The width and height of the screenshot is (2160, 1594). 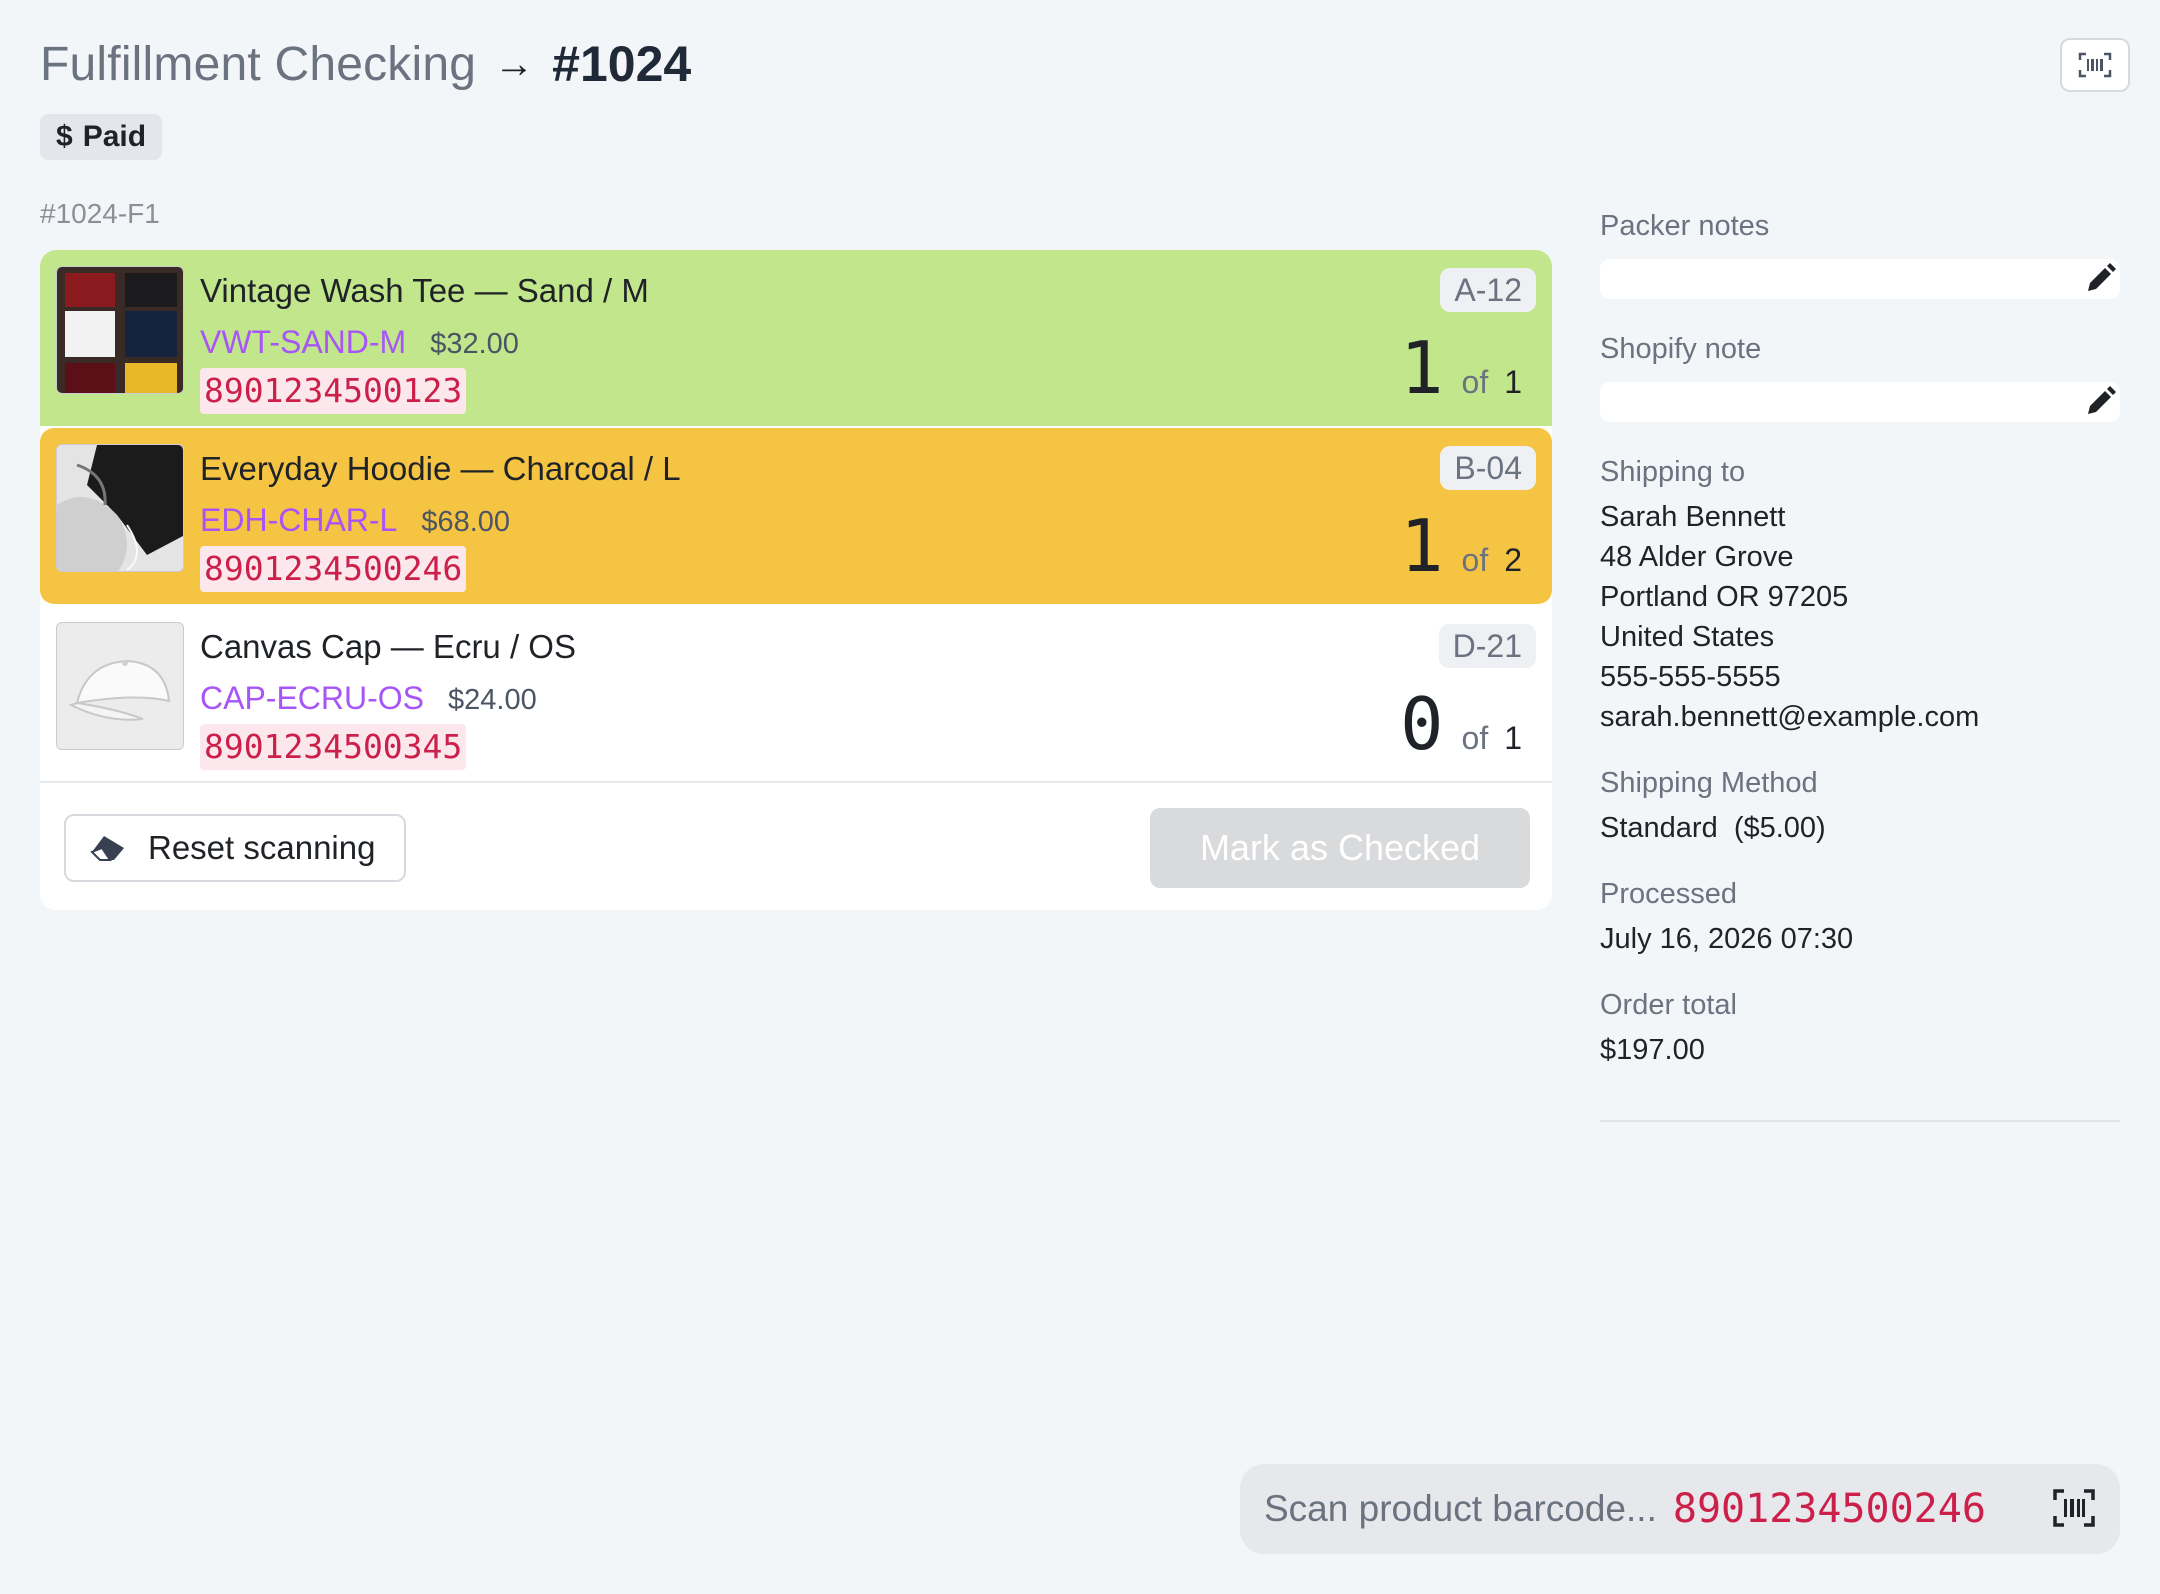 What do you see at coordinates (622, 64) in the screenshot?
I see `order-number: #1024` at bounding box center [622, 64].